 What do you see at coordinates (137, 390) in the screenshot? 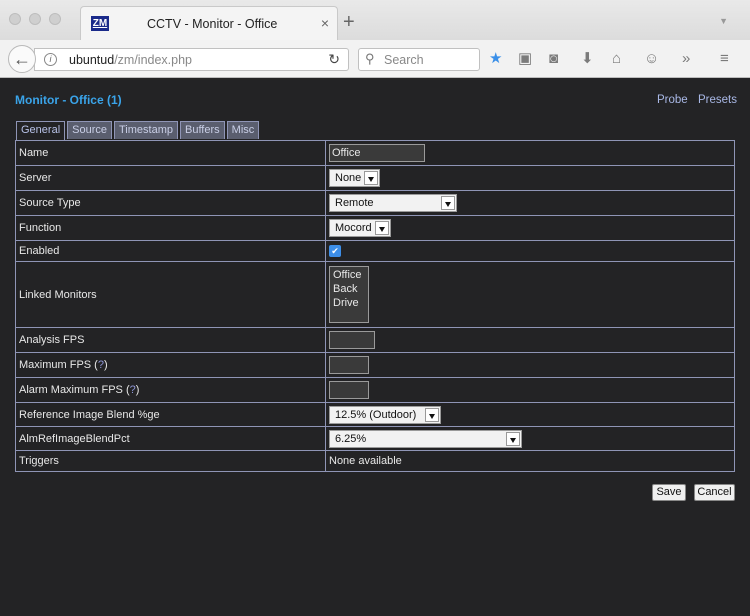
I see `alarm-maximum-fps-label-close: )` at bounding box center [137, 390].